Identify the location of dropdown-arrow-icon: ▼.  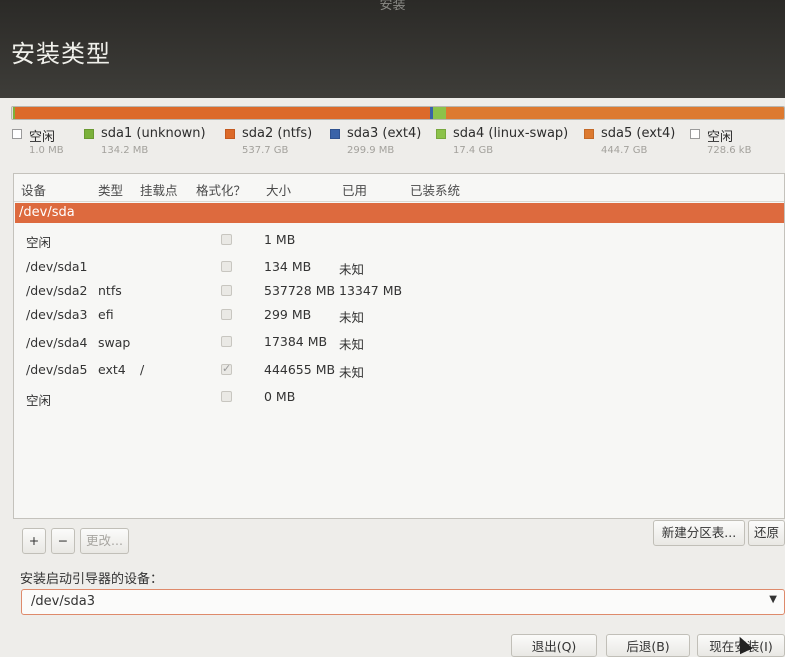
(773, 599).